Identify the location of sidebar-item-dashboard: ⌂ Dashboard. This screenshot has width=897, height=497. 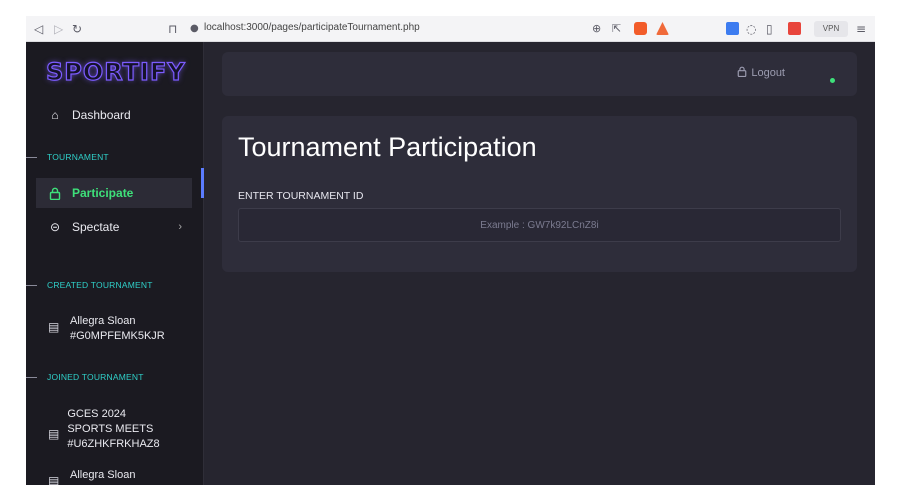
(114, 115).